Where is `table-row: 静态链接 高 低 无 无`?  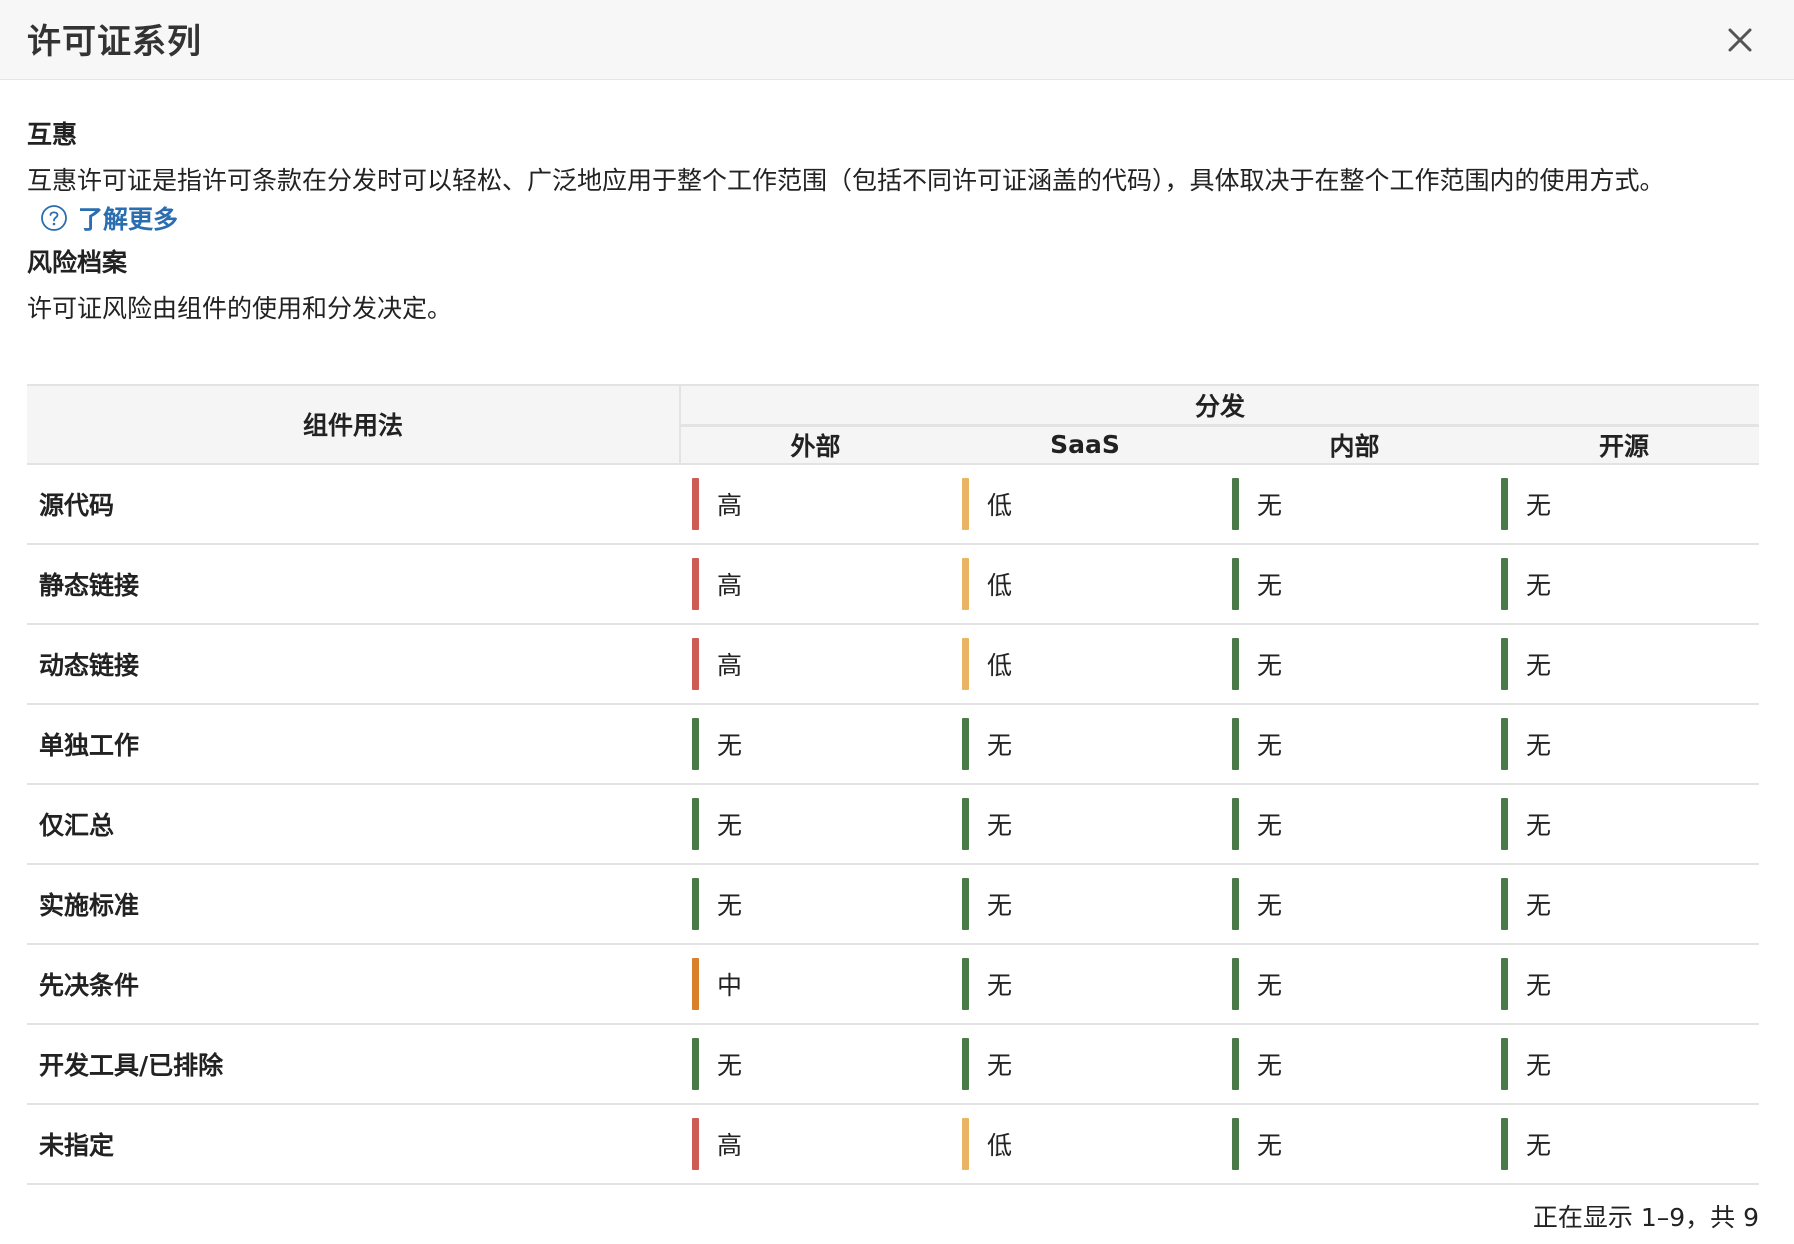 table-row: 静态链接 高 低 无 无 is located at coordinates (893, 584).